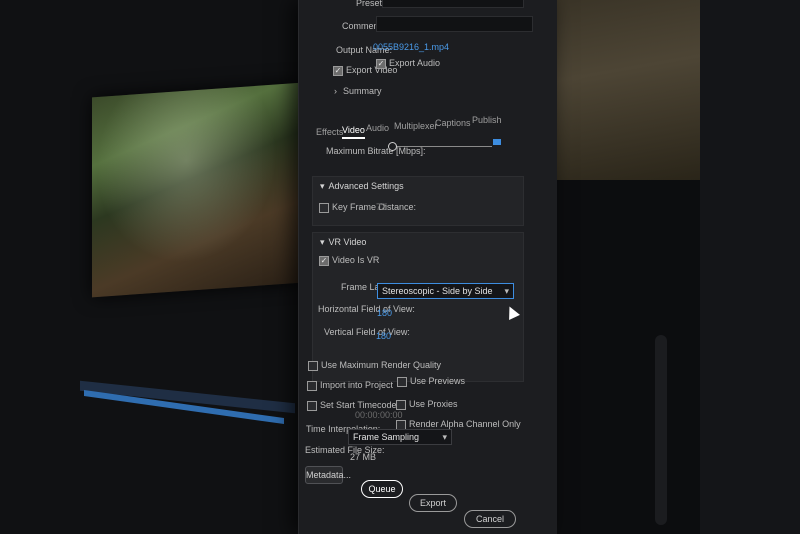 The image size is (800, 534). What do you see at coordinates (367, 332) in the screenshot?
I see `vfov-label: Vertical Field of View:` at bounding box center [367, 332].